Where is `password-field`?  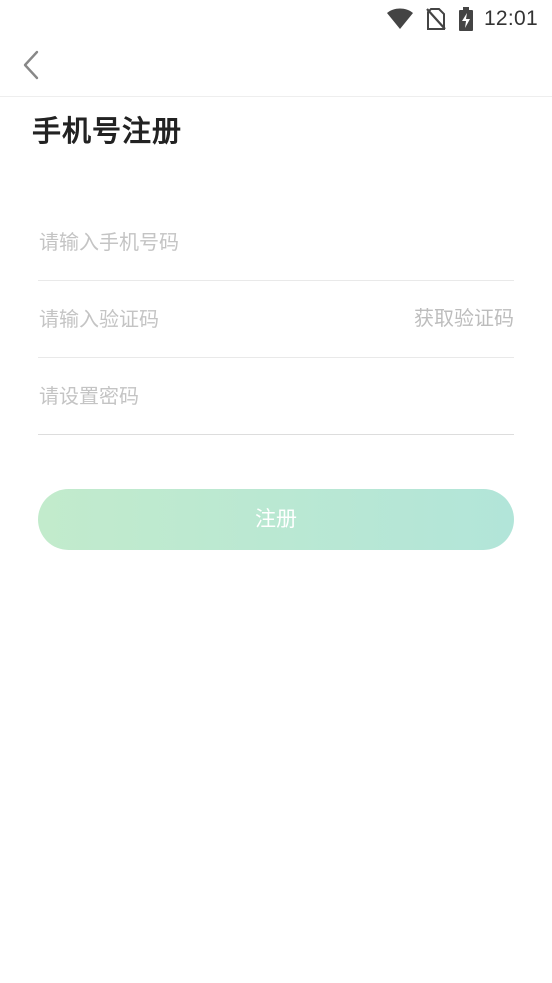
password-field is located at coordinates (276, 396).